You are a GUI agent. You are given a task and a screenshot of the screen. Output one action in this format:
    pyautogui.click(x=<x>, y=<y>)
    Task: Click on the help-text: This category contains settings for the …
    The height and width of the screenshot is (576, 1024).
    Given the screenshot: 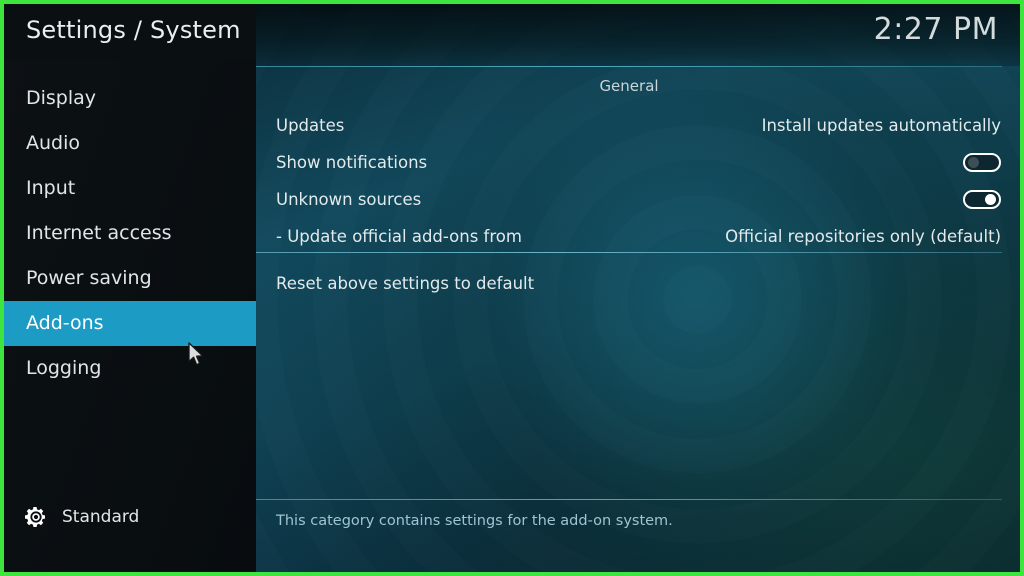 What is the action you would take?
    pyautogui.click(x=474, y=521)
    